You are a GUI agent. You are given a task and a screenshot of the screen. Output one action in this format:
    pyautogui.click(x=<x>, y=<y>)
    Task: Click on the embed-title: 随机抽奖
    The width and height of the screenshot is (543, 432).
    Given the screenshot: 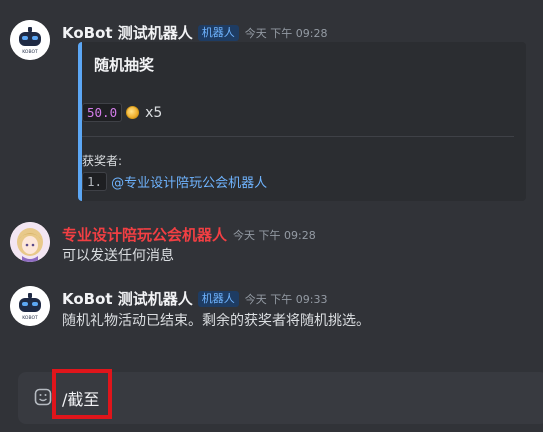 What is the action you would take?
    pyautogui.click(x=124, y=65)
    